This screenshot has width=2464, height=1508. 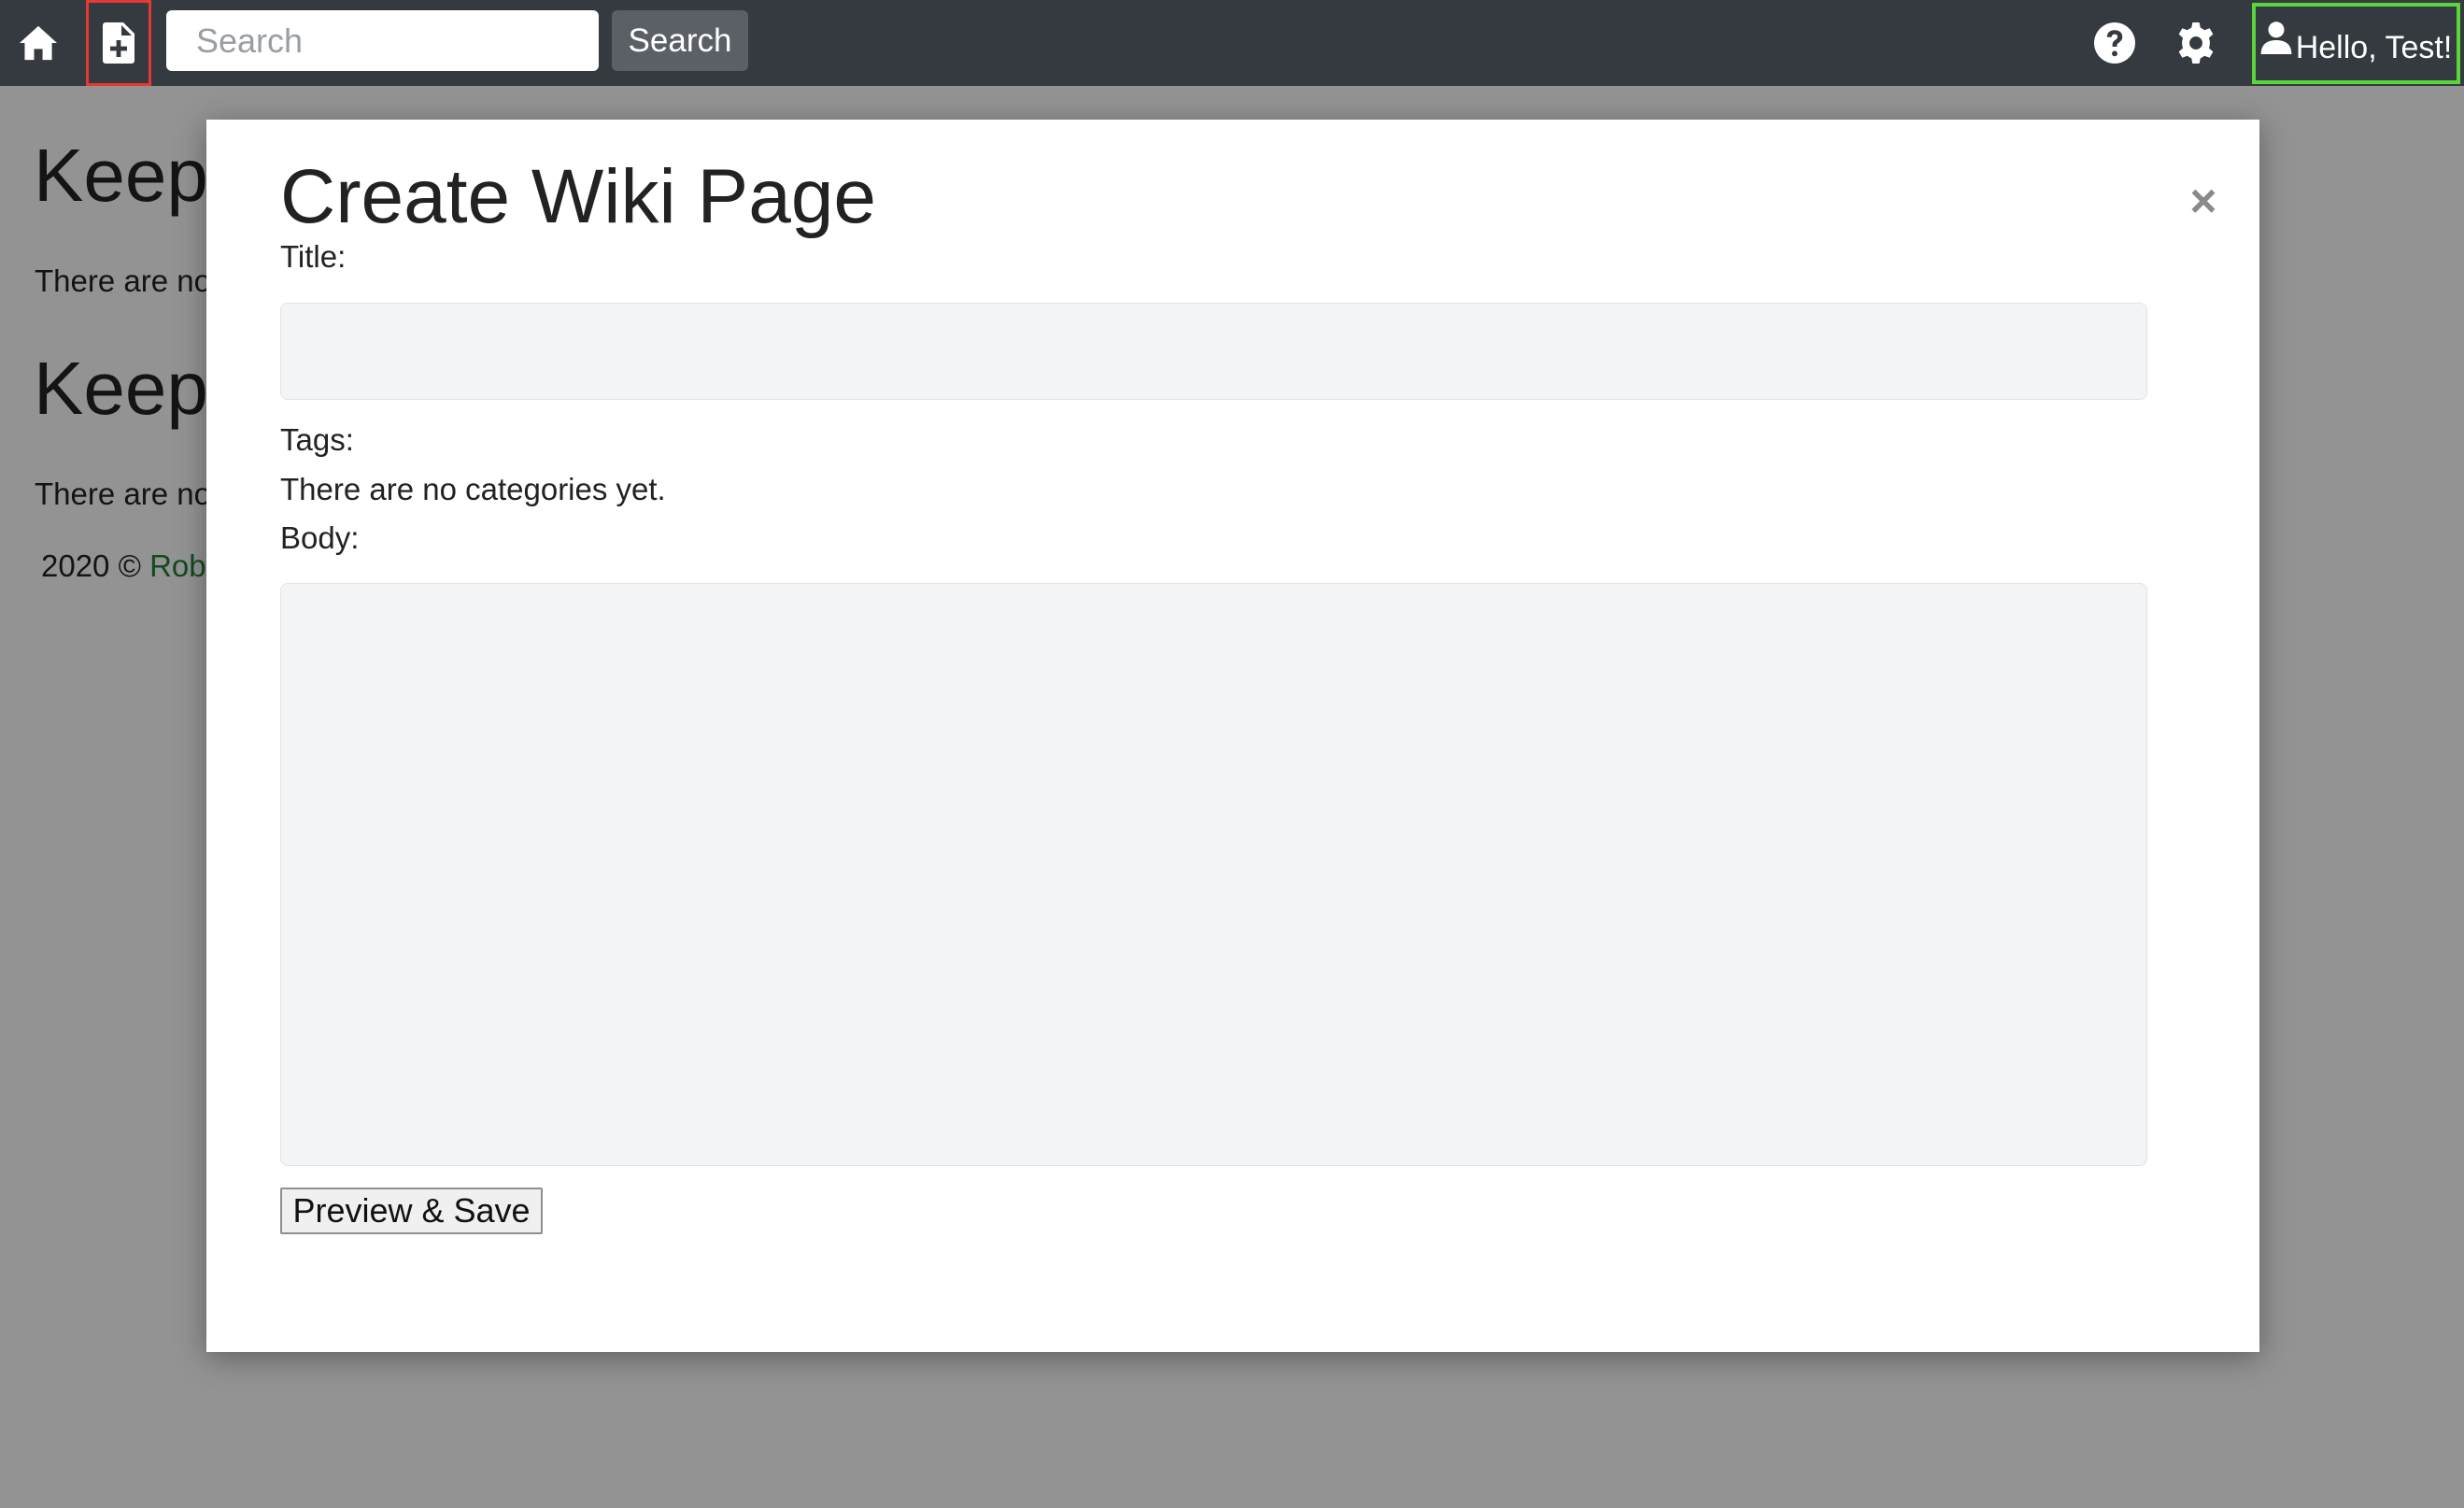 I want to click on home-button, so click(x=38, y=43).